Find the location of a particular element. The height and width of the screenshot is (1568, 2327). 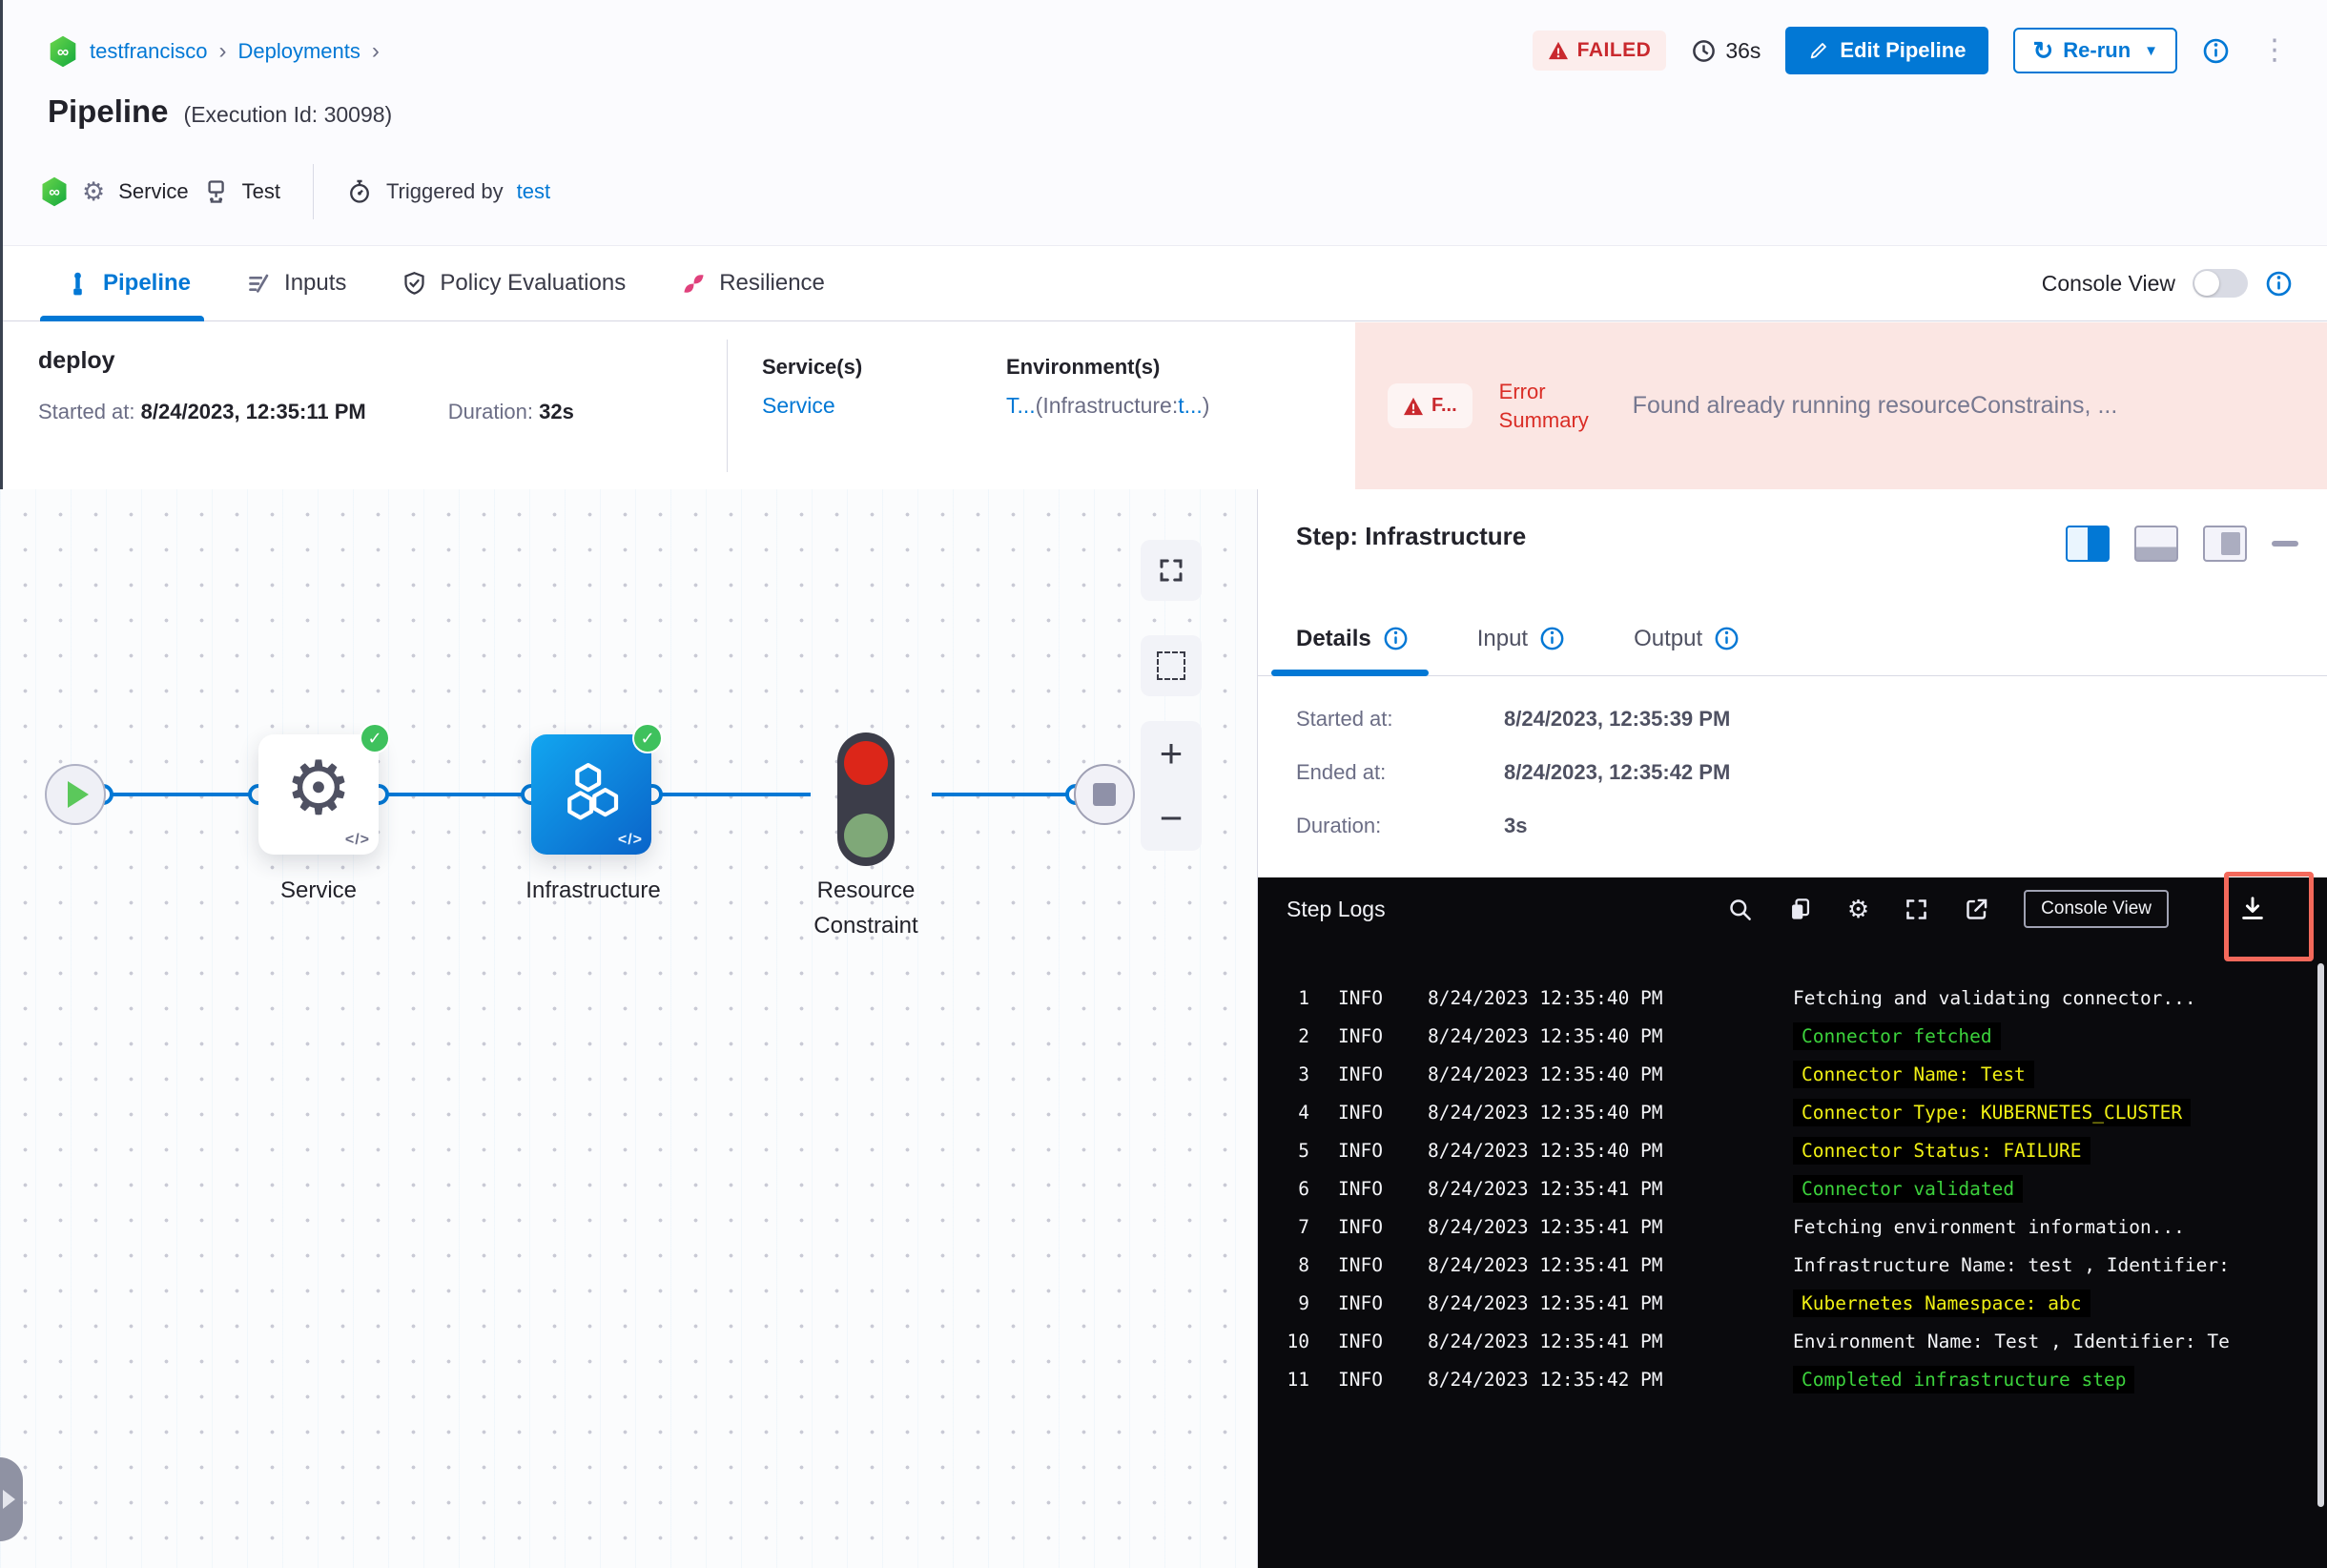

breadcrumb-deployments-link: Deployments is located at coordinates (299, 51).